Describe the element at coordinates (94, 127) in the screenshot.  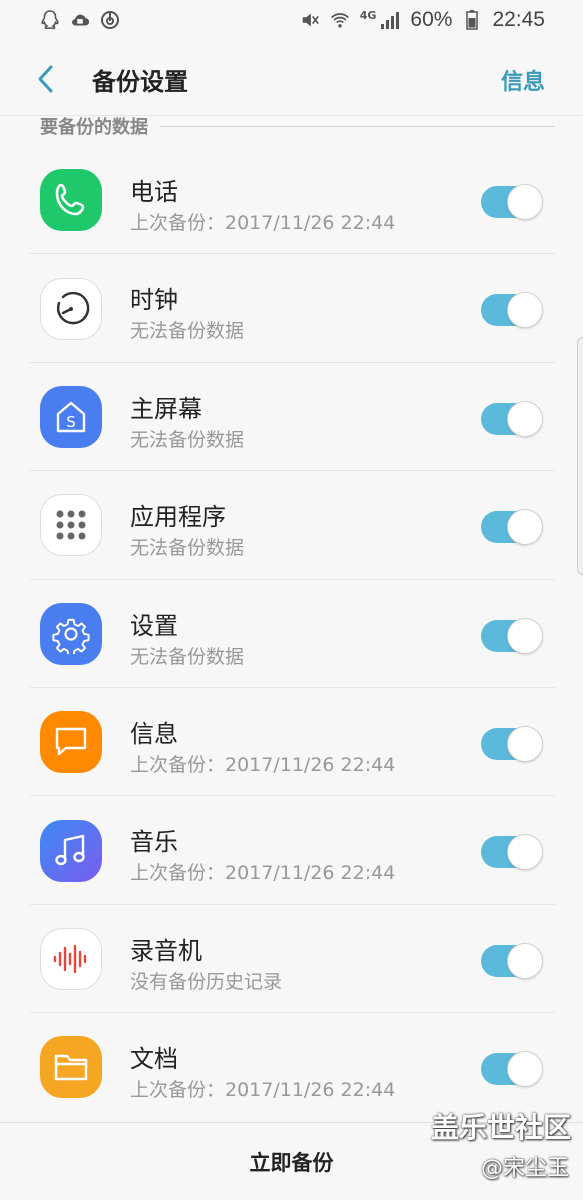
I see `section-label: 要备份的数据` at that location.